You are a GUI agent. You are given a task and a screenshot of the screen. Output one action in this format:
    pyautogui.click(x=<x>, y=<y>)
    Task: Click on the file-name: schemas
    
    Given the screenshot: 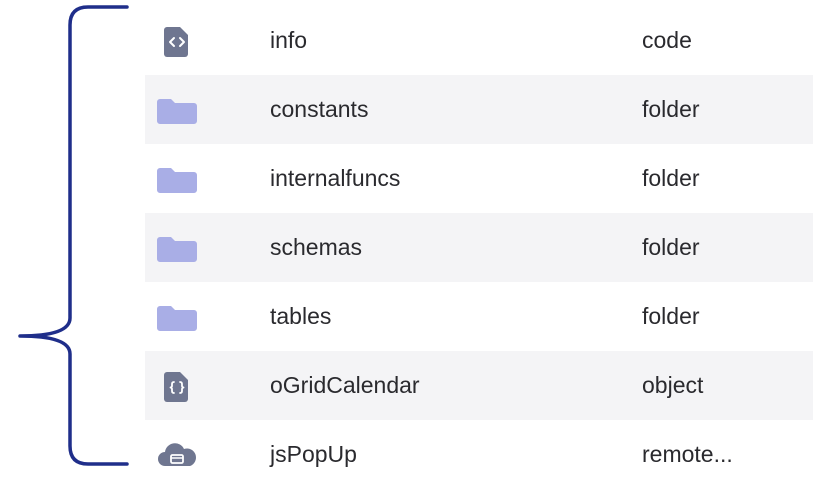 What is the action you would take?
    pyautogui.click(x=316, y=247)
    